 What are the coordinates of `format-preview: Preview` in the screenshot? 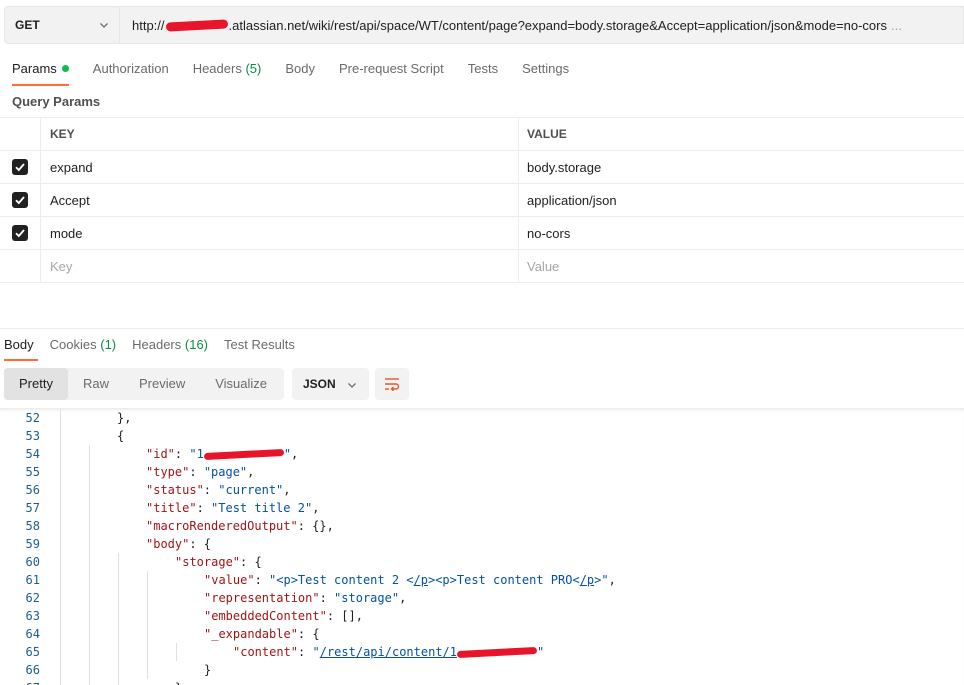 It's located at (162, 384).